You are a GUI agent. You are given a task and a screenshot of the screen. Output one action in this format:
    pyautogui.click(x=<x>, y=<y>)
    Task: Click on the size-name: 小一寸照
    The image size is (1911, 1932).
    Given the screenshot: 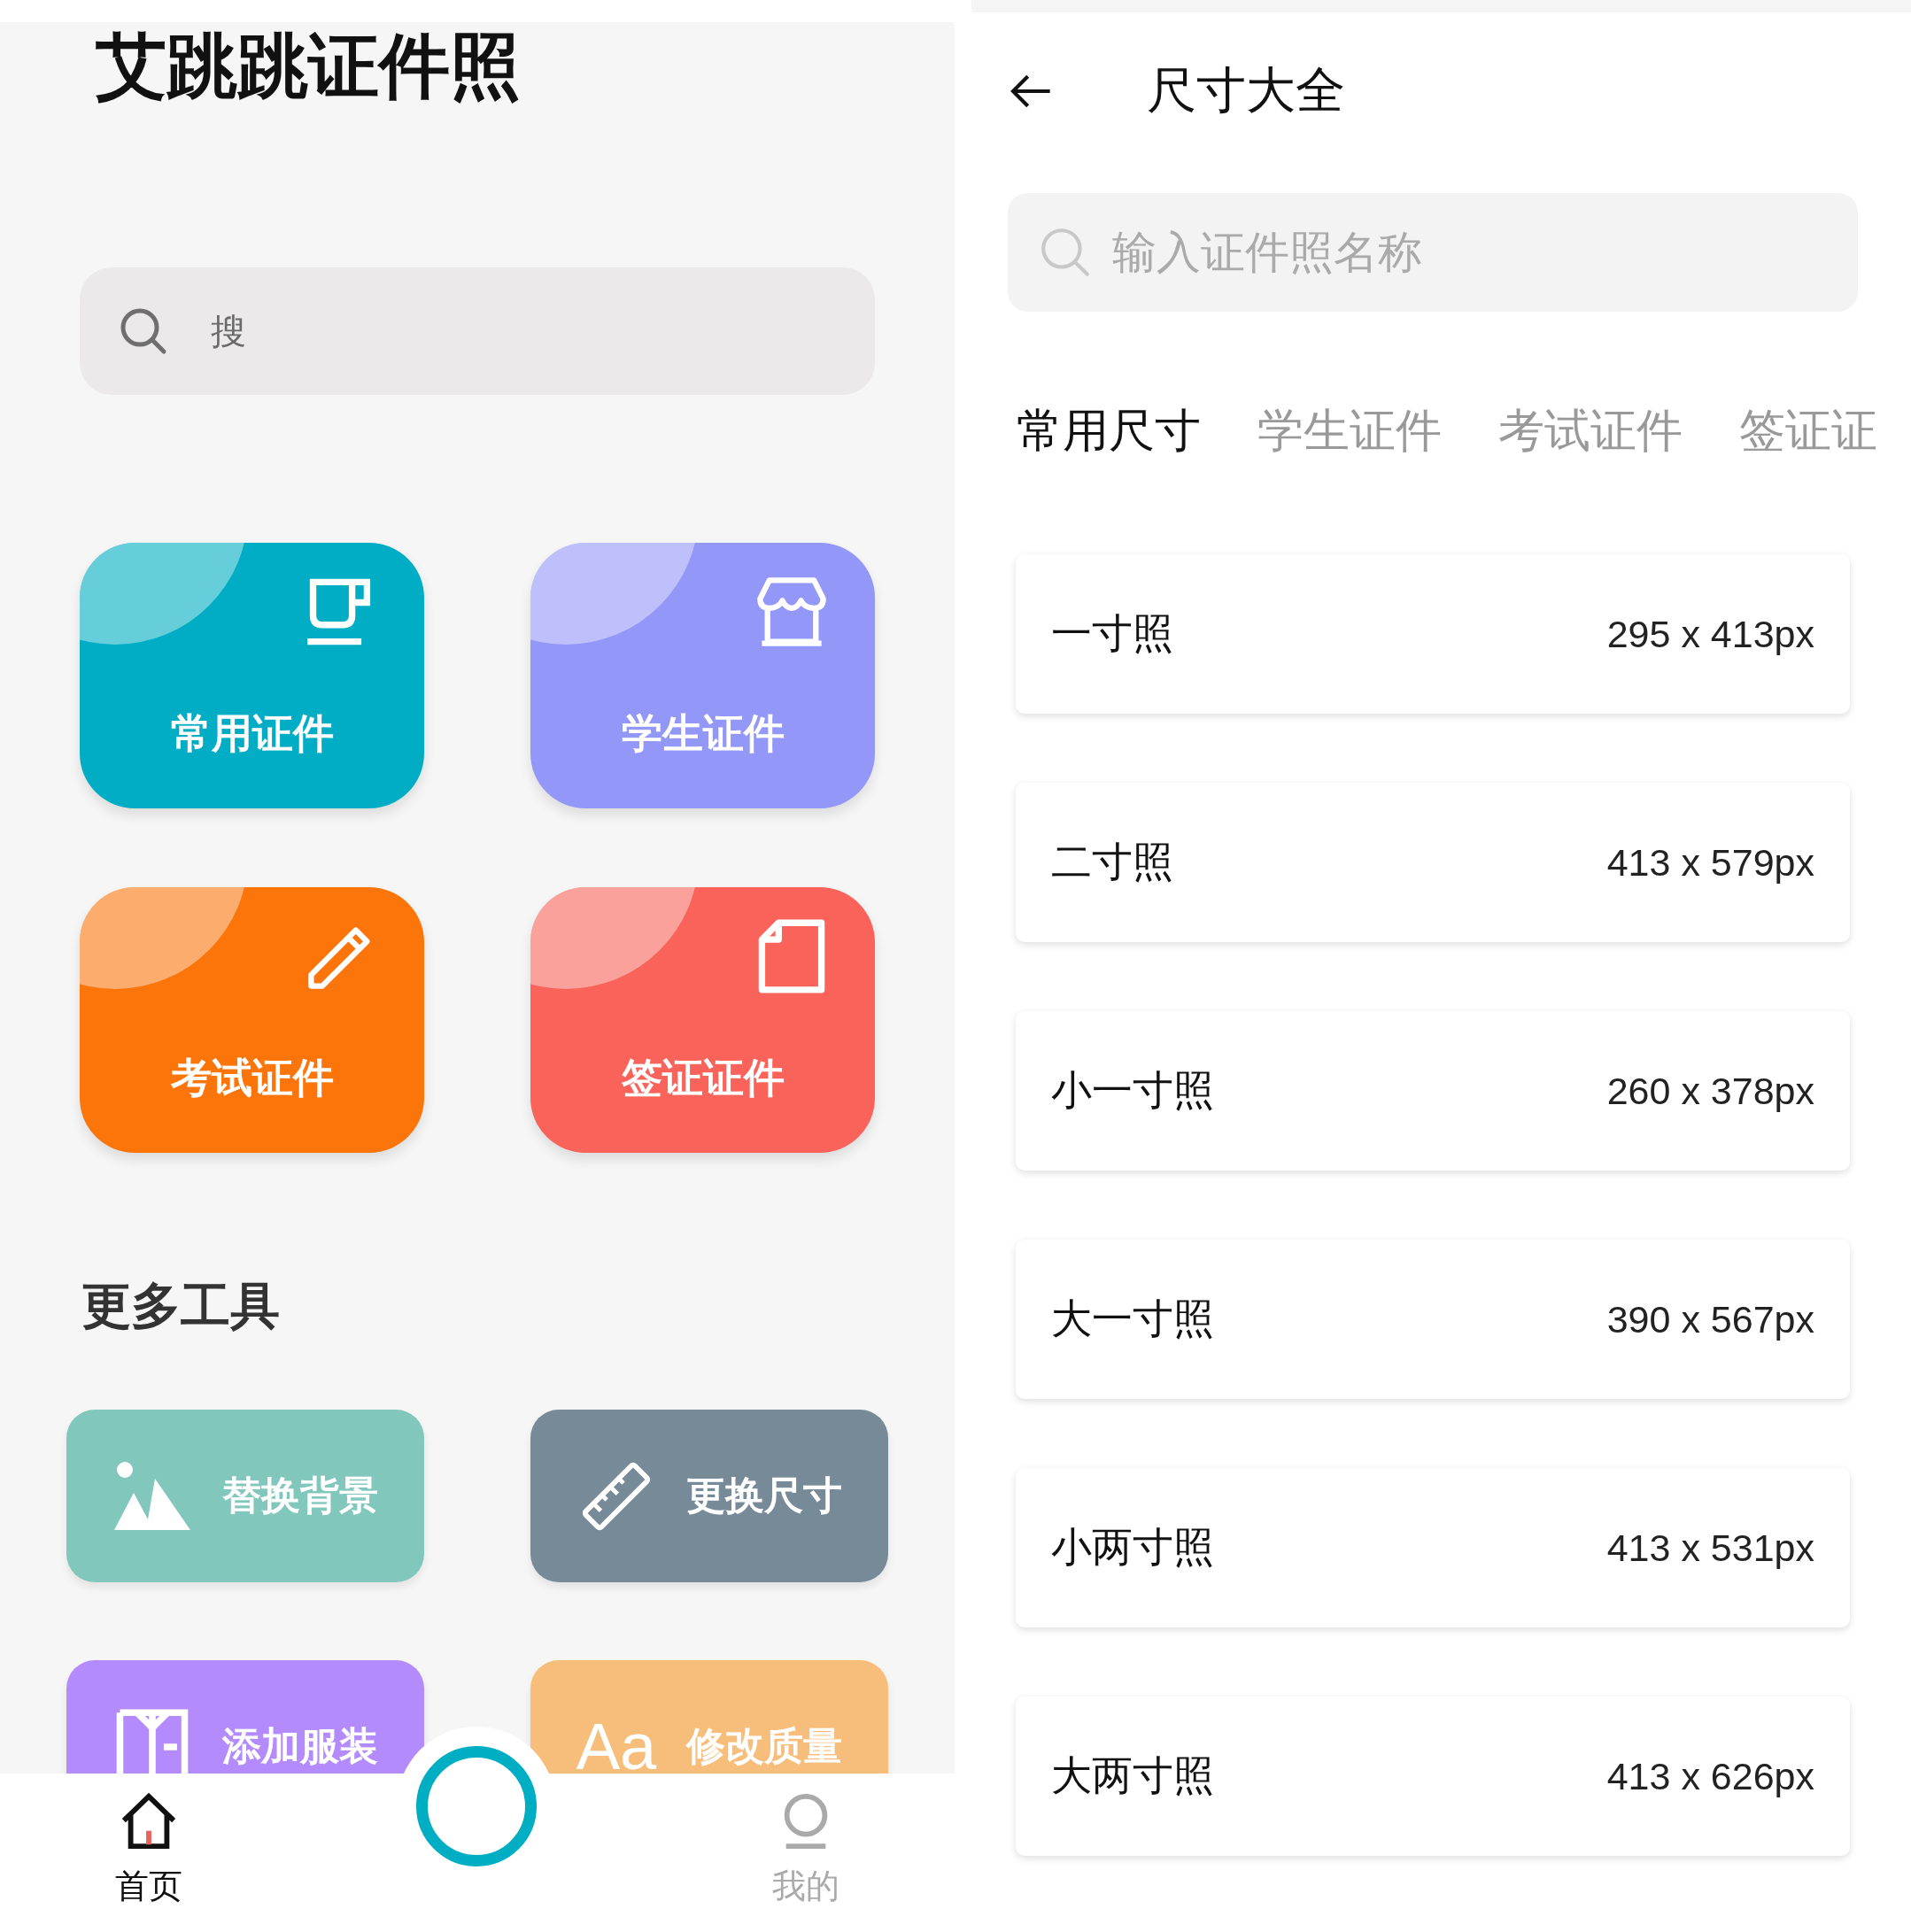 What is the action you would take?
    pyautogui.click(x=1132, y=1090)
    